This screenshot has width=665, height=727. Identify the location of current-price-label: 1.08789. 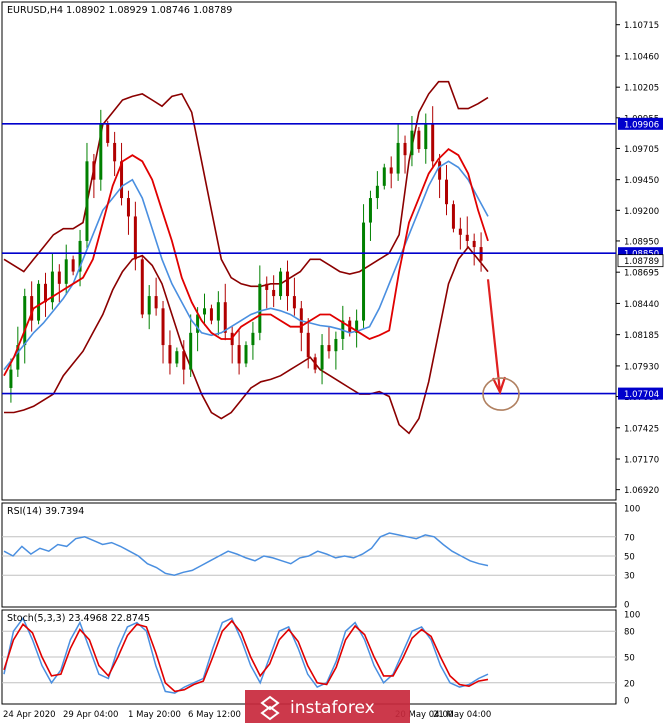
(641, 262).